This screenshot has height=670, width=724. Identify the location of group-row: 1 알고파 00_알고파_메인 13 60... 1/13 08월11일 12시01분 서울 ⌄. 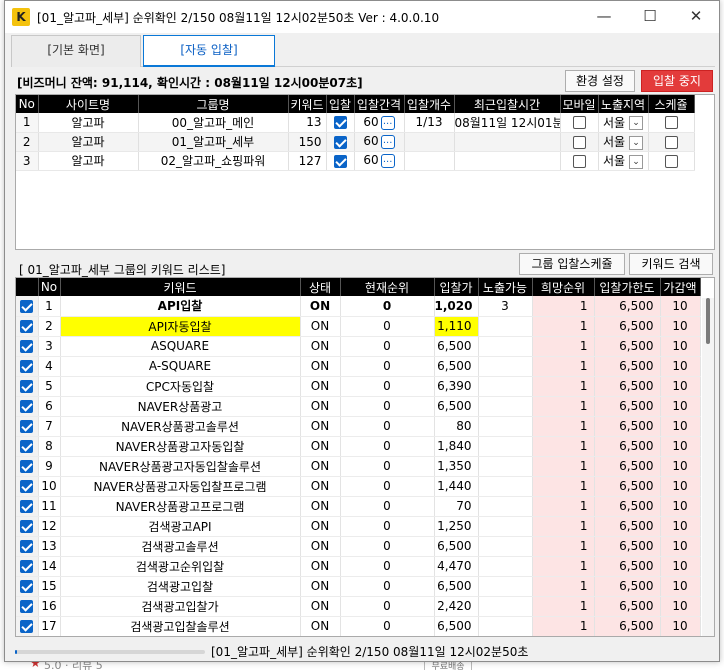
(355, 123).